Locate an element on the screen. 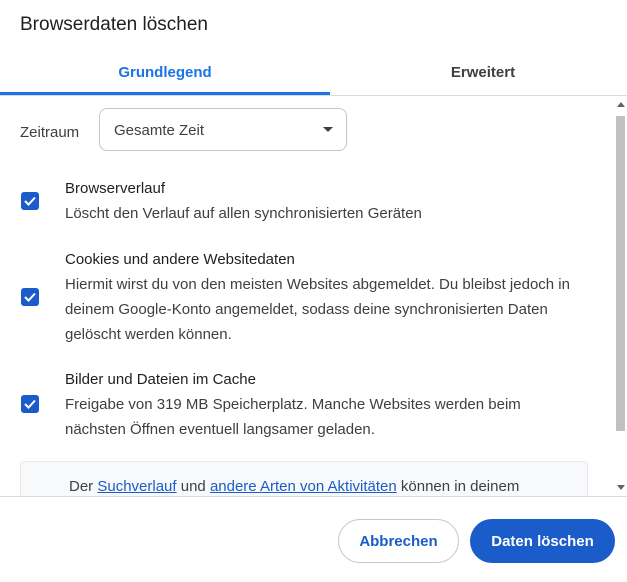 The width and height of the screenshot is (627, 582). scroll-up-arrow-icon is located at coordinates (621, 104).